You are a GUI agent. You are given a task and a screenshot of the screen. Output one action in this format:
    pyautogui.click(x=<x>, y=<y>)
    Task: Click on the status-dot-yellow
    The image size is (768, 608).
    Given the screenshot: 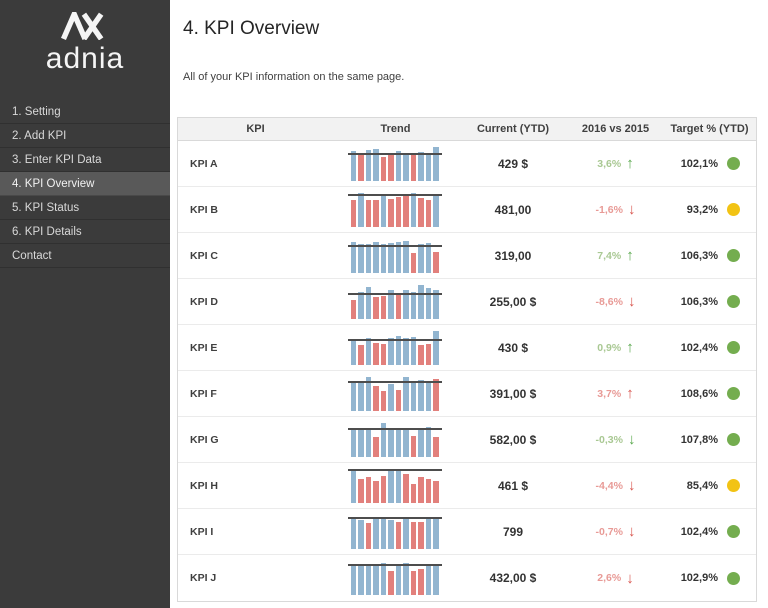 What is the action you would take?
    pyautogui.click(x=733, y=485)
    